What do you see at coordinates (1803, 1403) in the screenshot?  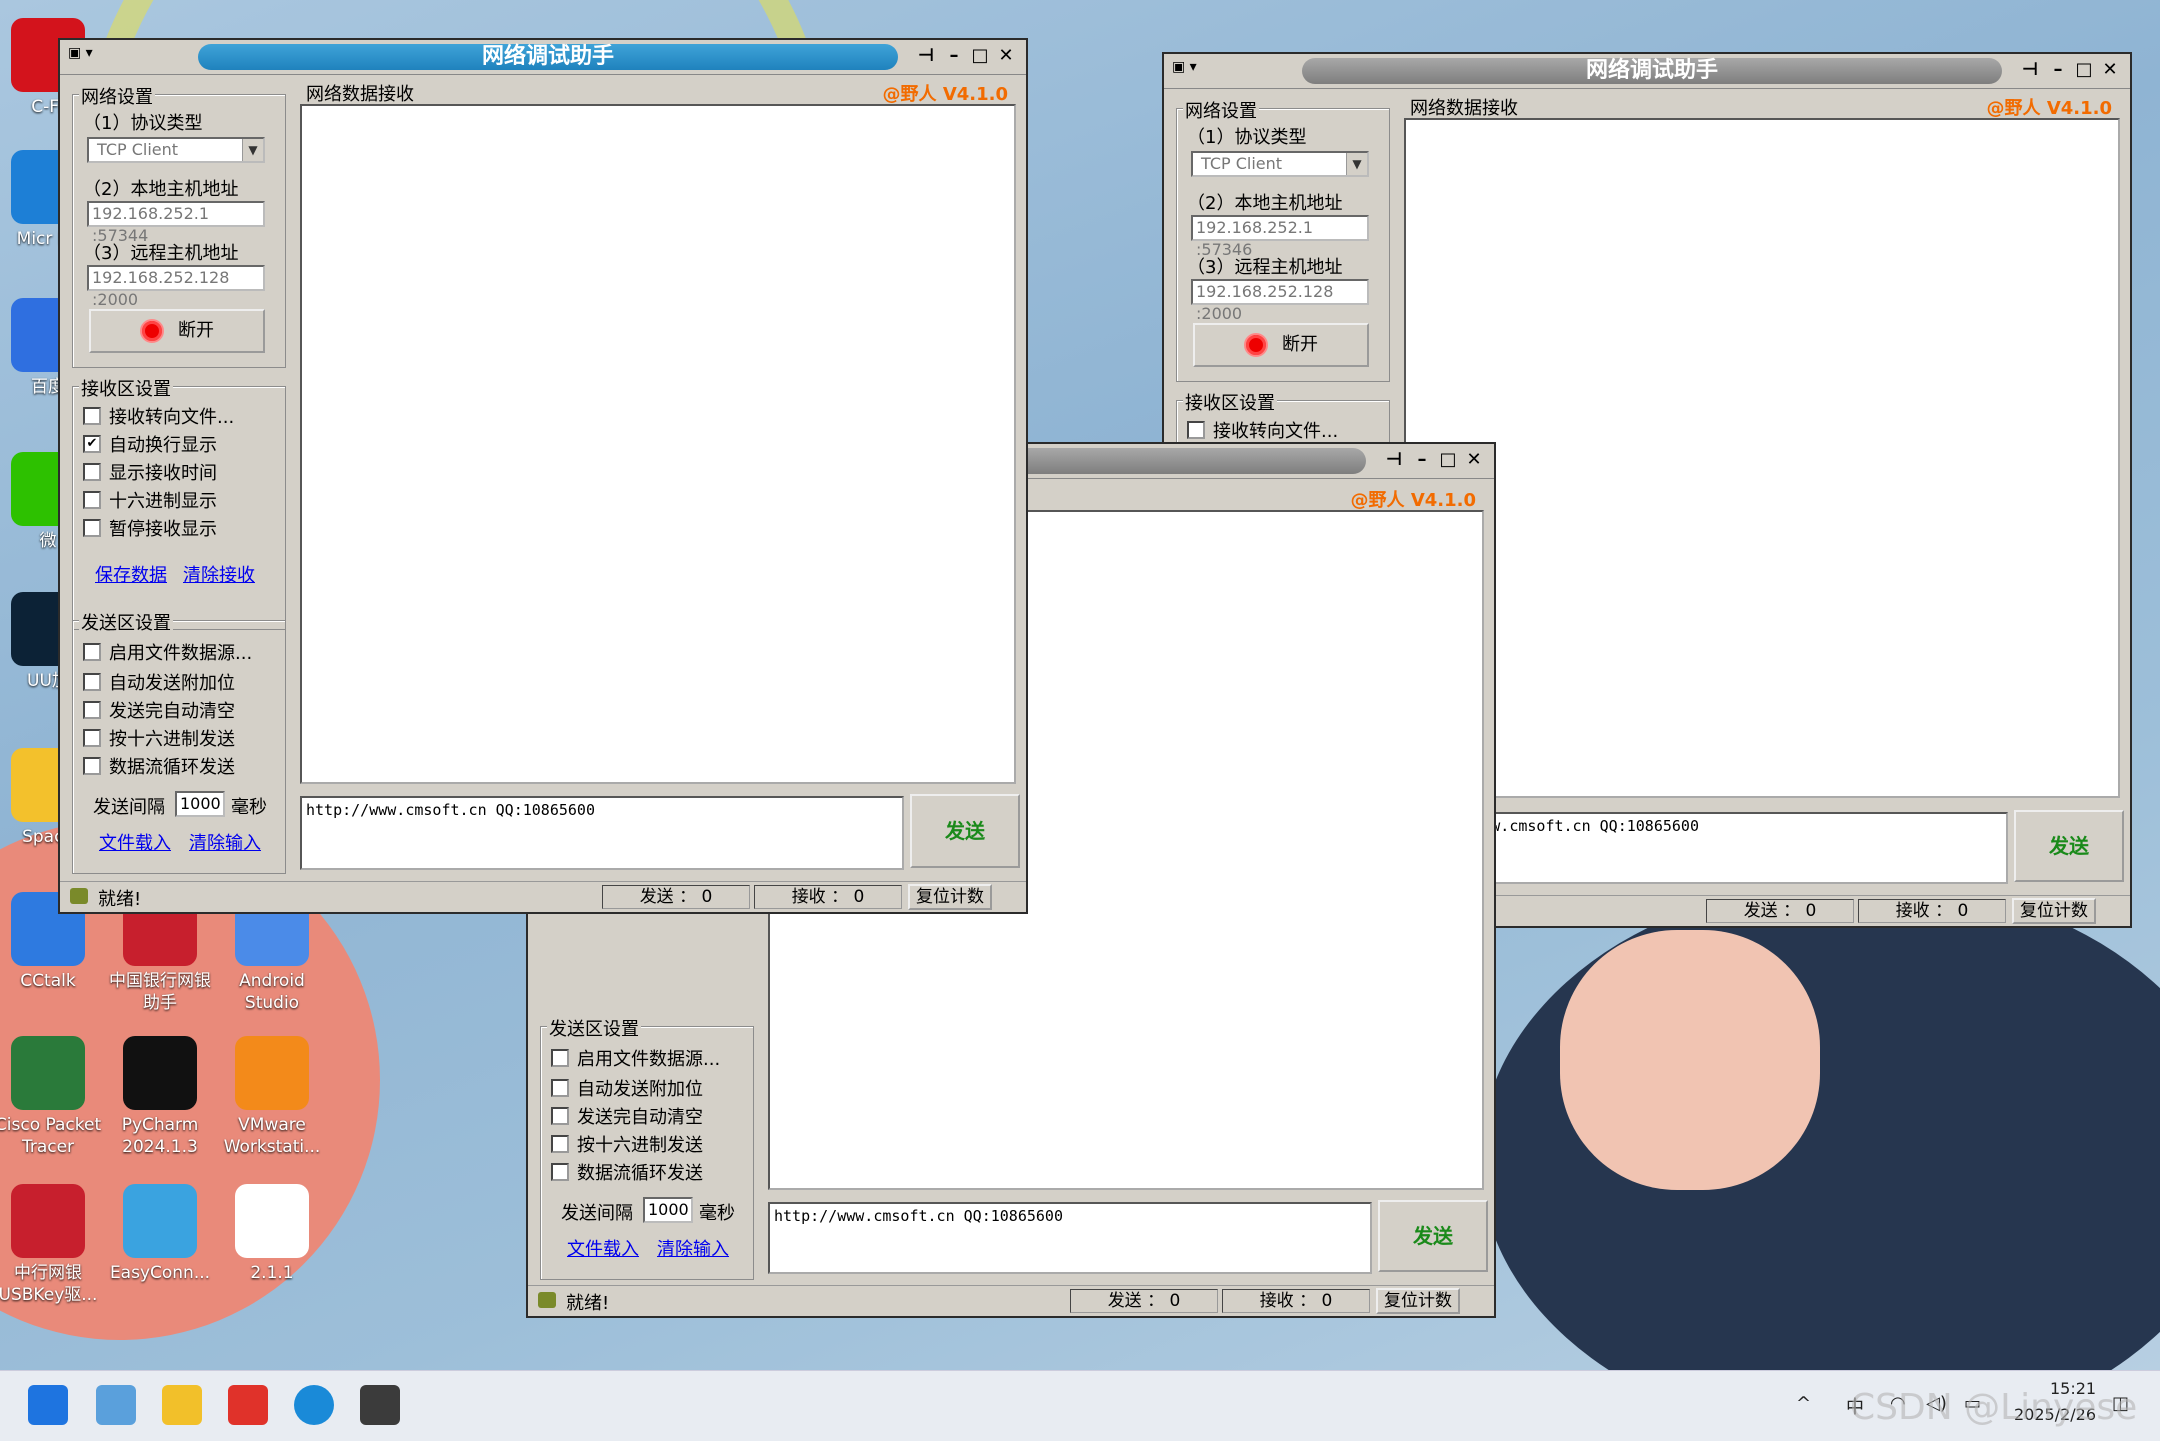 I see `chevron-up-icon: ^` at bounding box center [1803, 1403].